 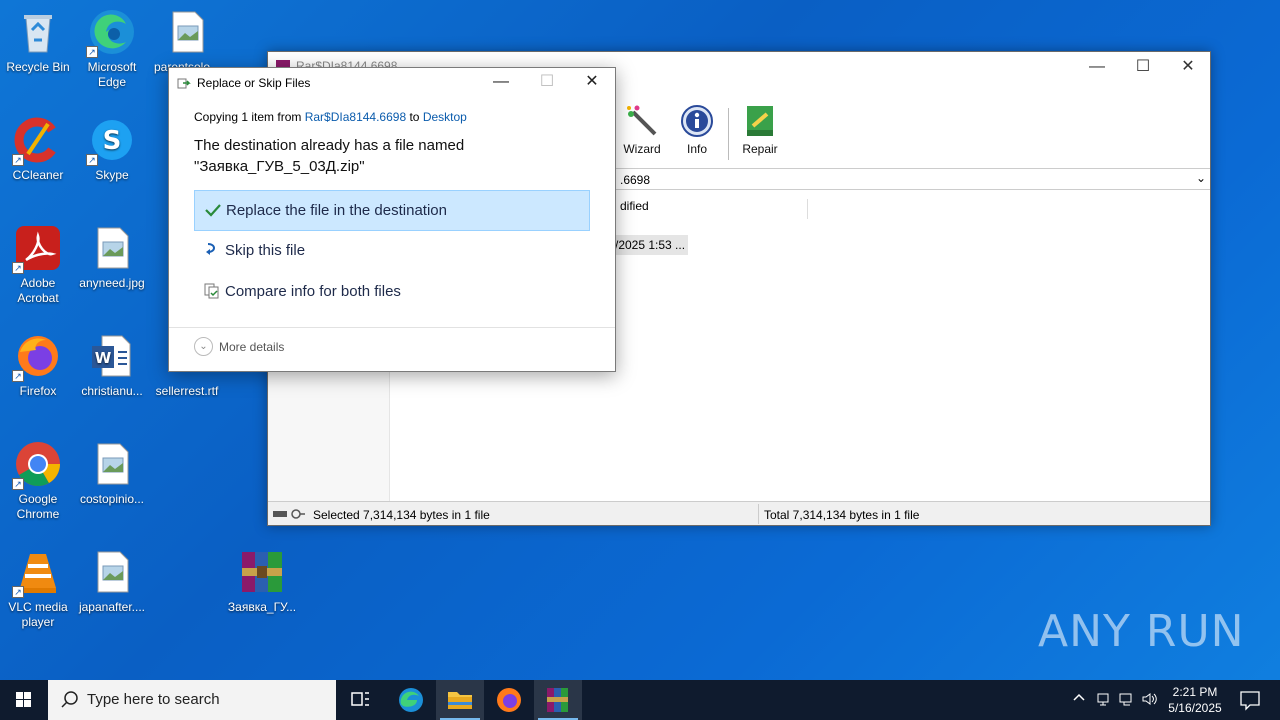 What do you see at coordinates (38, 365) in the screenshot?
I see `desktop-icon-firefox: ↗ Firefox` at bounding box center [38, 365].